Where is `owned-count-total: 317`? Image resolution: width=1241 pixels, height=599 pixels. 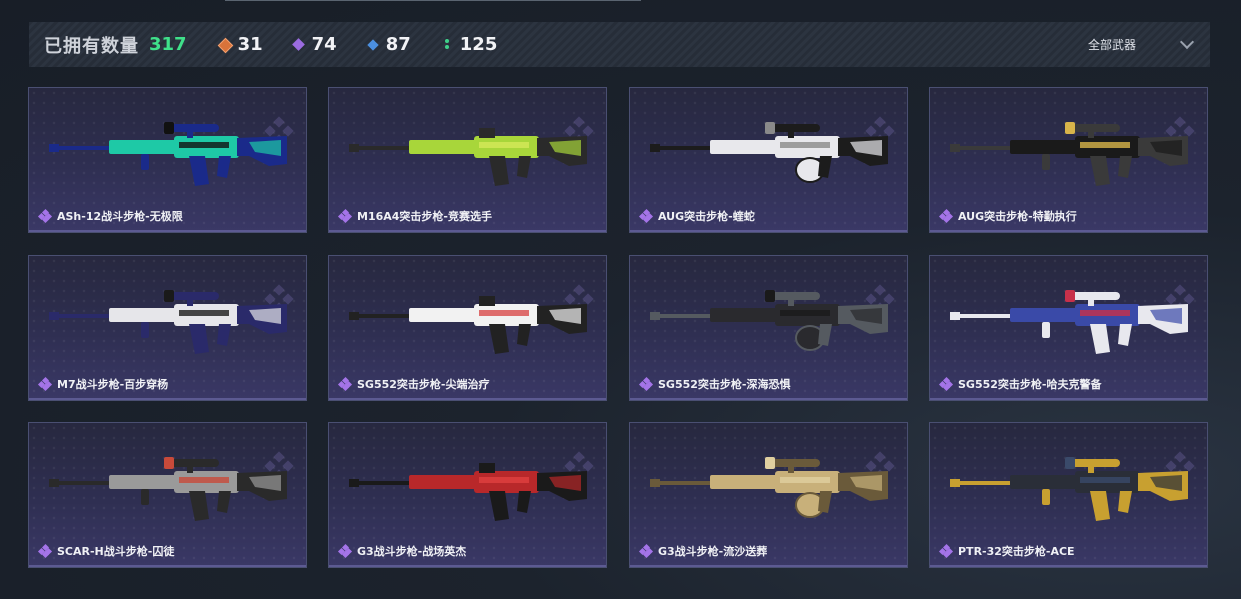 owned-count-total: 317 is located at coordinates (168, 44).